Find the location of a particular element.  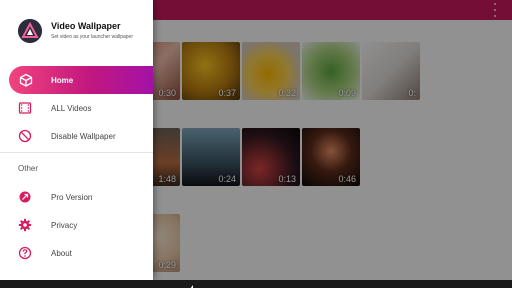

nav-item-label: Home is located at coordinates (62, 80).